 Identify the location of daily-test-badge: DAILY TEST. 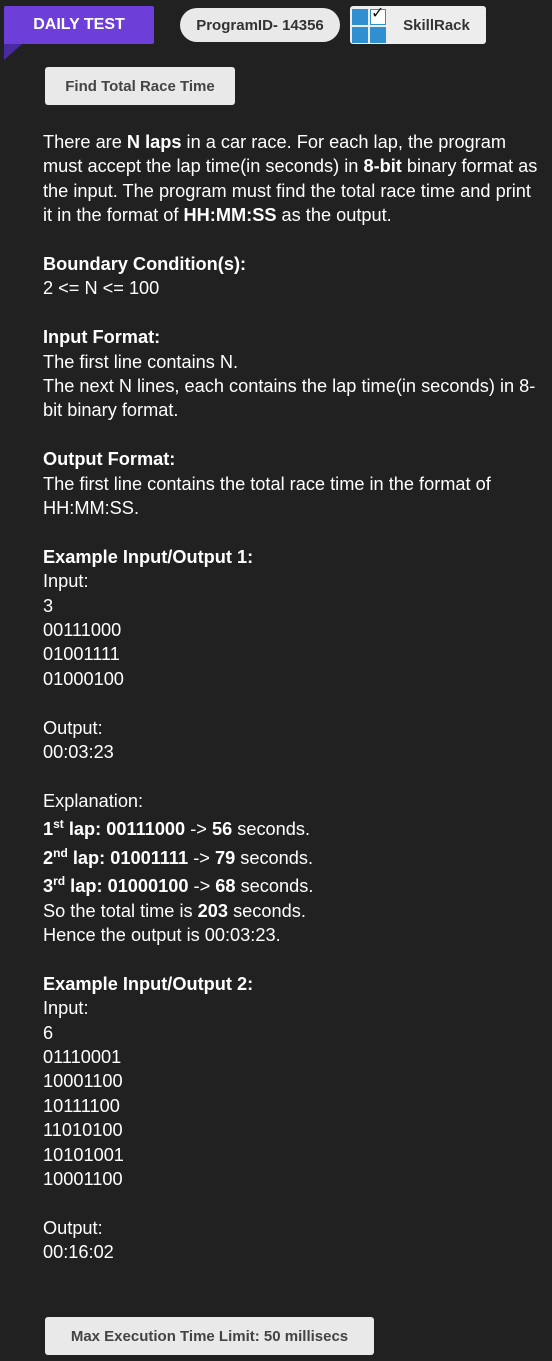
(79, 25).